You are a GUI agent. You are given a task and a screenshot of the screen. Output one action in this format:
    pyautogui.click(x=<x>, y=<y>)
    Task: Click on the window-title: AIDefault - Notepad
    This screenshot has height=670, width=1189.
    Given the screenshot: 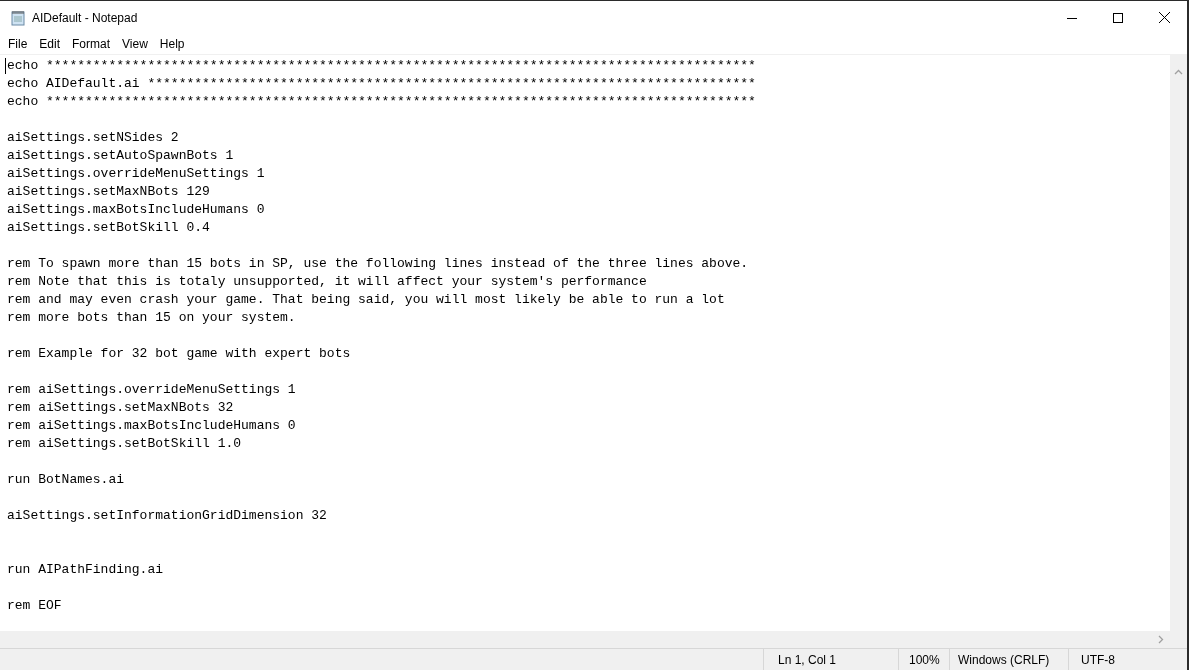 What is the action you would take?
    pyautogui.click(x=85, y=17)
    